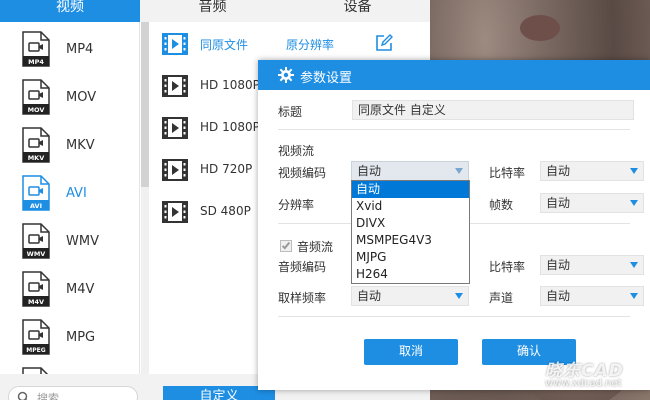 This screenshot has height=400, width=650. What do you see at coordinates (296, 151) in the screenshot?
I see `video-section-label: 视频流` at bounding box center [296, 151].